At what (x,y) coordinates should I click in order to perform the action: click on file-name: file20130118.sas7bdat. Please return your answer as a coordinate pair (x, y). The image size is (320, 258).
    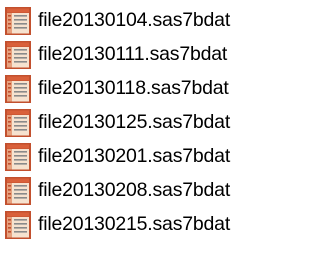
    Looking at the image, I should click on (133, 88).